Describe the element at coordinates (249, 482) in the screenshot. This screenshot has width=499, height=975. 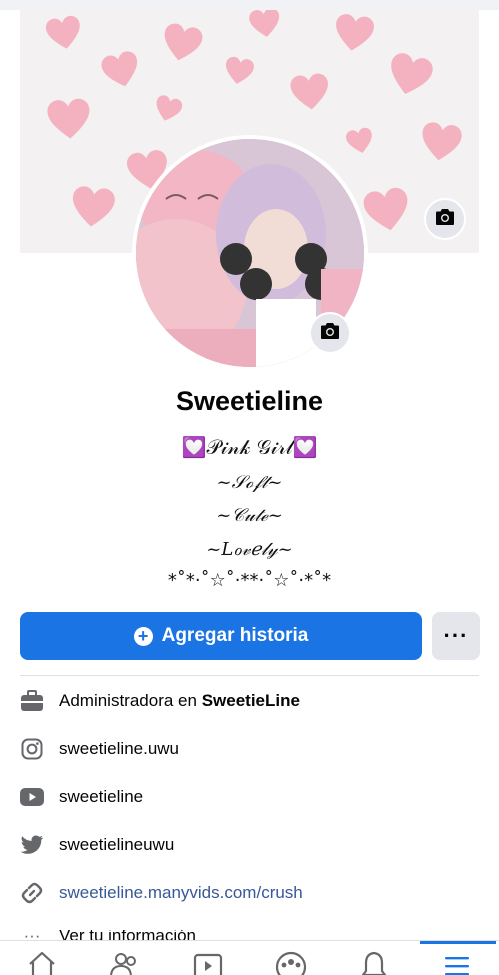
I see `bio-line: ~𝒮ℴ𝒻𝓉~` at that location.